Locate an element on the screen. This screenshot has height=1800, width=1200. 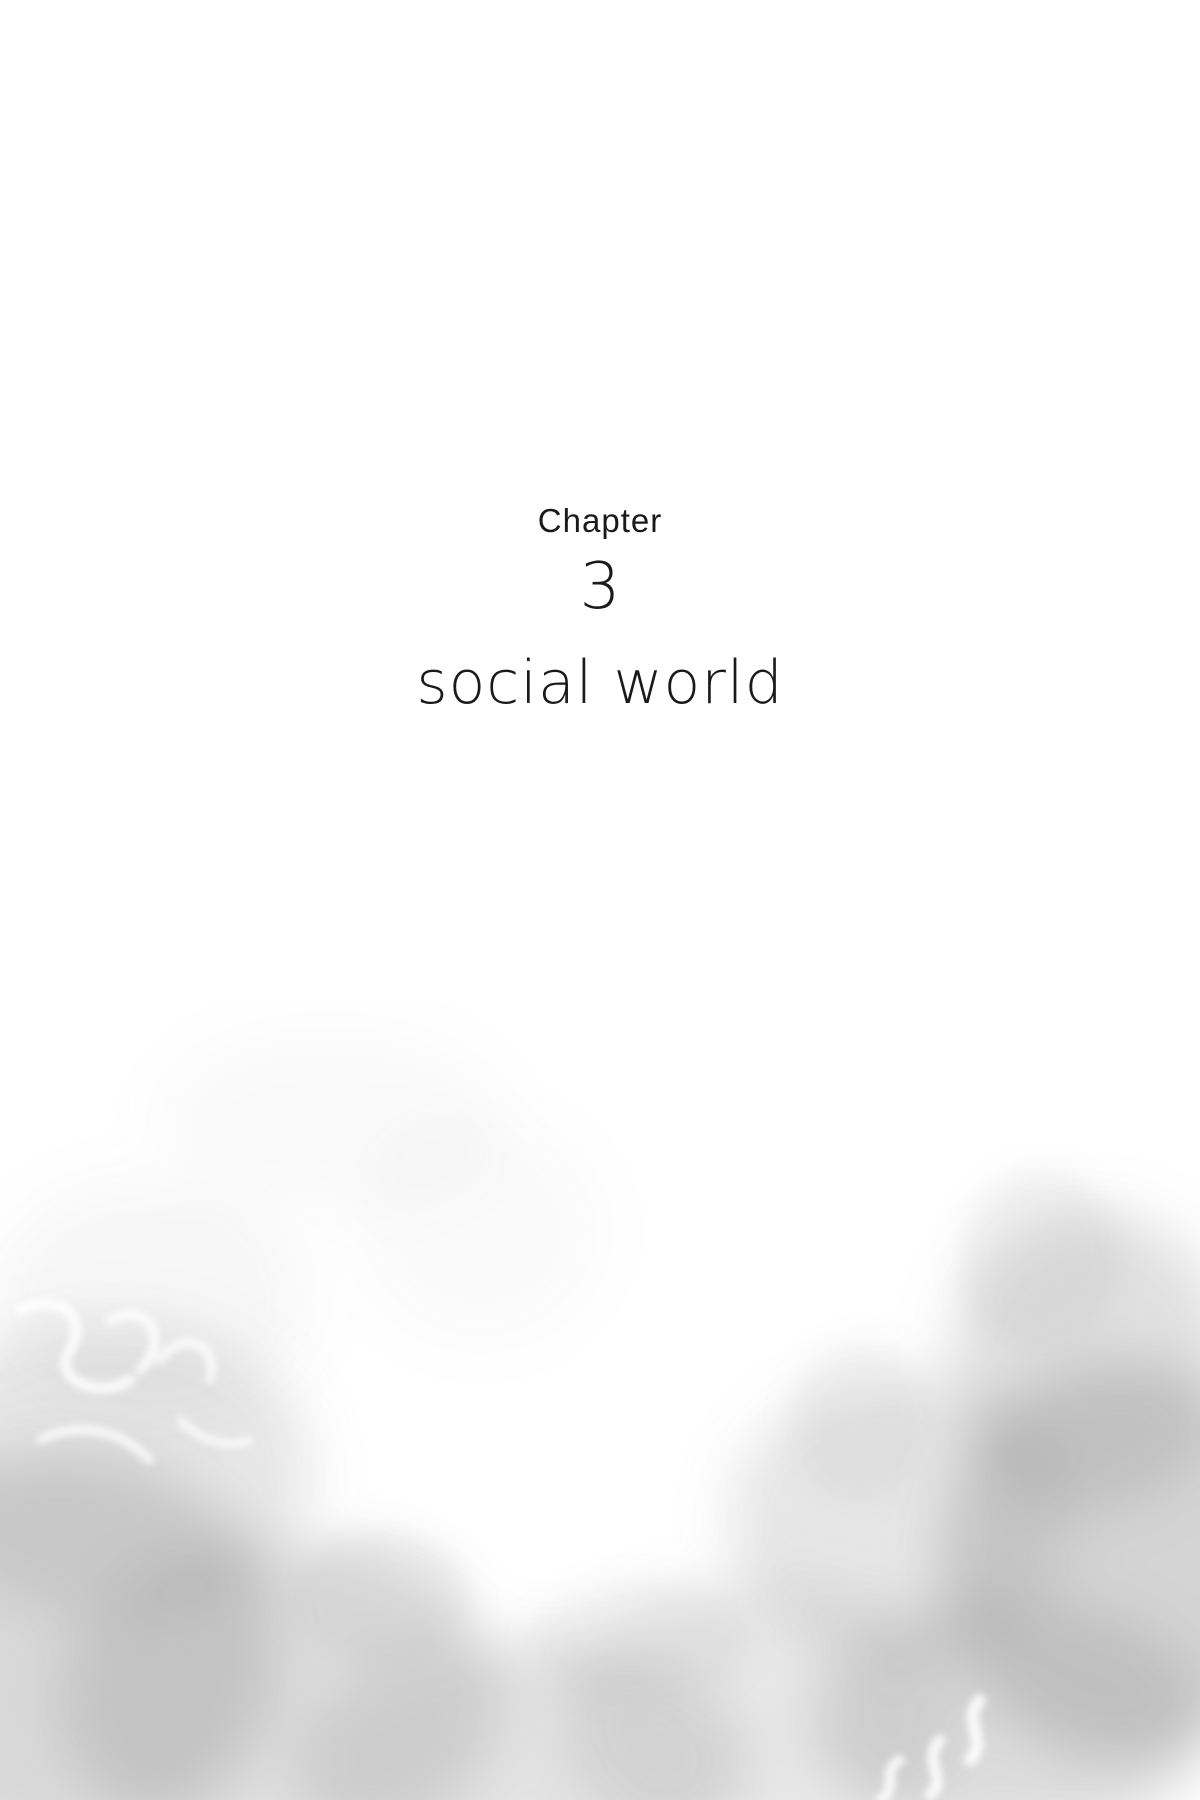
chapter-label: Chapter is located at coordinates (600, 520).